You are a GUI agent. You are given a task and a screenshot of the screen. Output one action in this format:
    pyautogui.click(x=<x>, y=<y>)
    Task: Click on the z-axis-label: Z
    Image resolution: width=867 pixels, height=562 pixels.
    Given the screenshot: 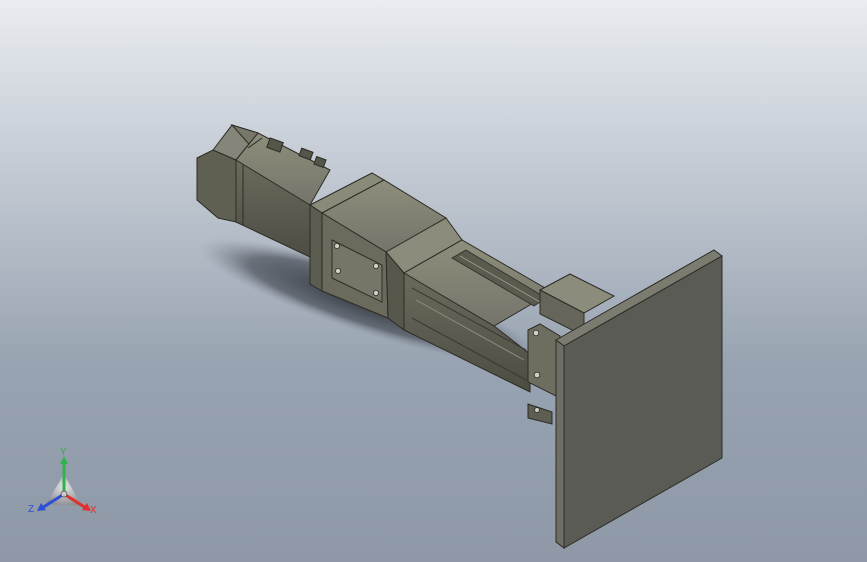 What is the action you would take?
    pyautogui.click(x=31, y=509)
    